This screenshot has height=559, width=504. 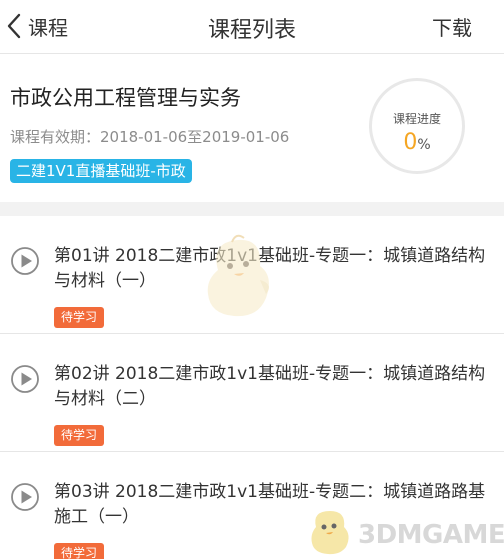 What do you see at coordinates (270, 386) in the screenshot?
I see `lesson-title: 第02讲 2018二建市政1v1基础班-专题一：城镇道路结构与材料（二）` at bounding box center [270, 386].